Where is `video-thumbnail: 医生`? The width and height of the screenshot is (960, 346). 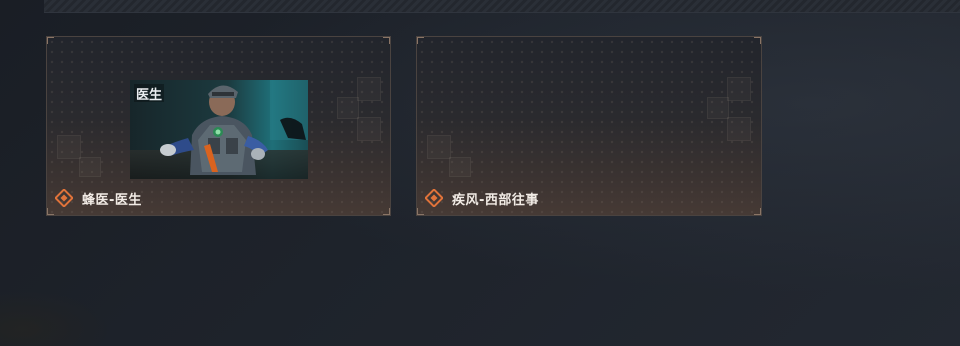 video-thumbnail: 医生 is located at coordinates (219, 129).